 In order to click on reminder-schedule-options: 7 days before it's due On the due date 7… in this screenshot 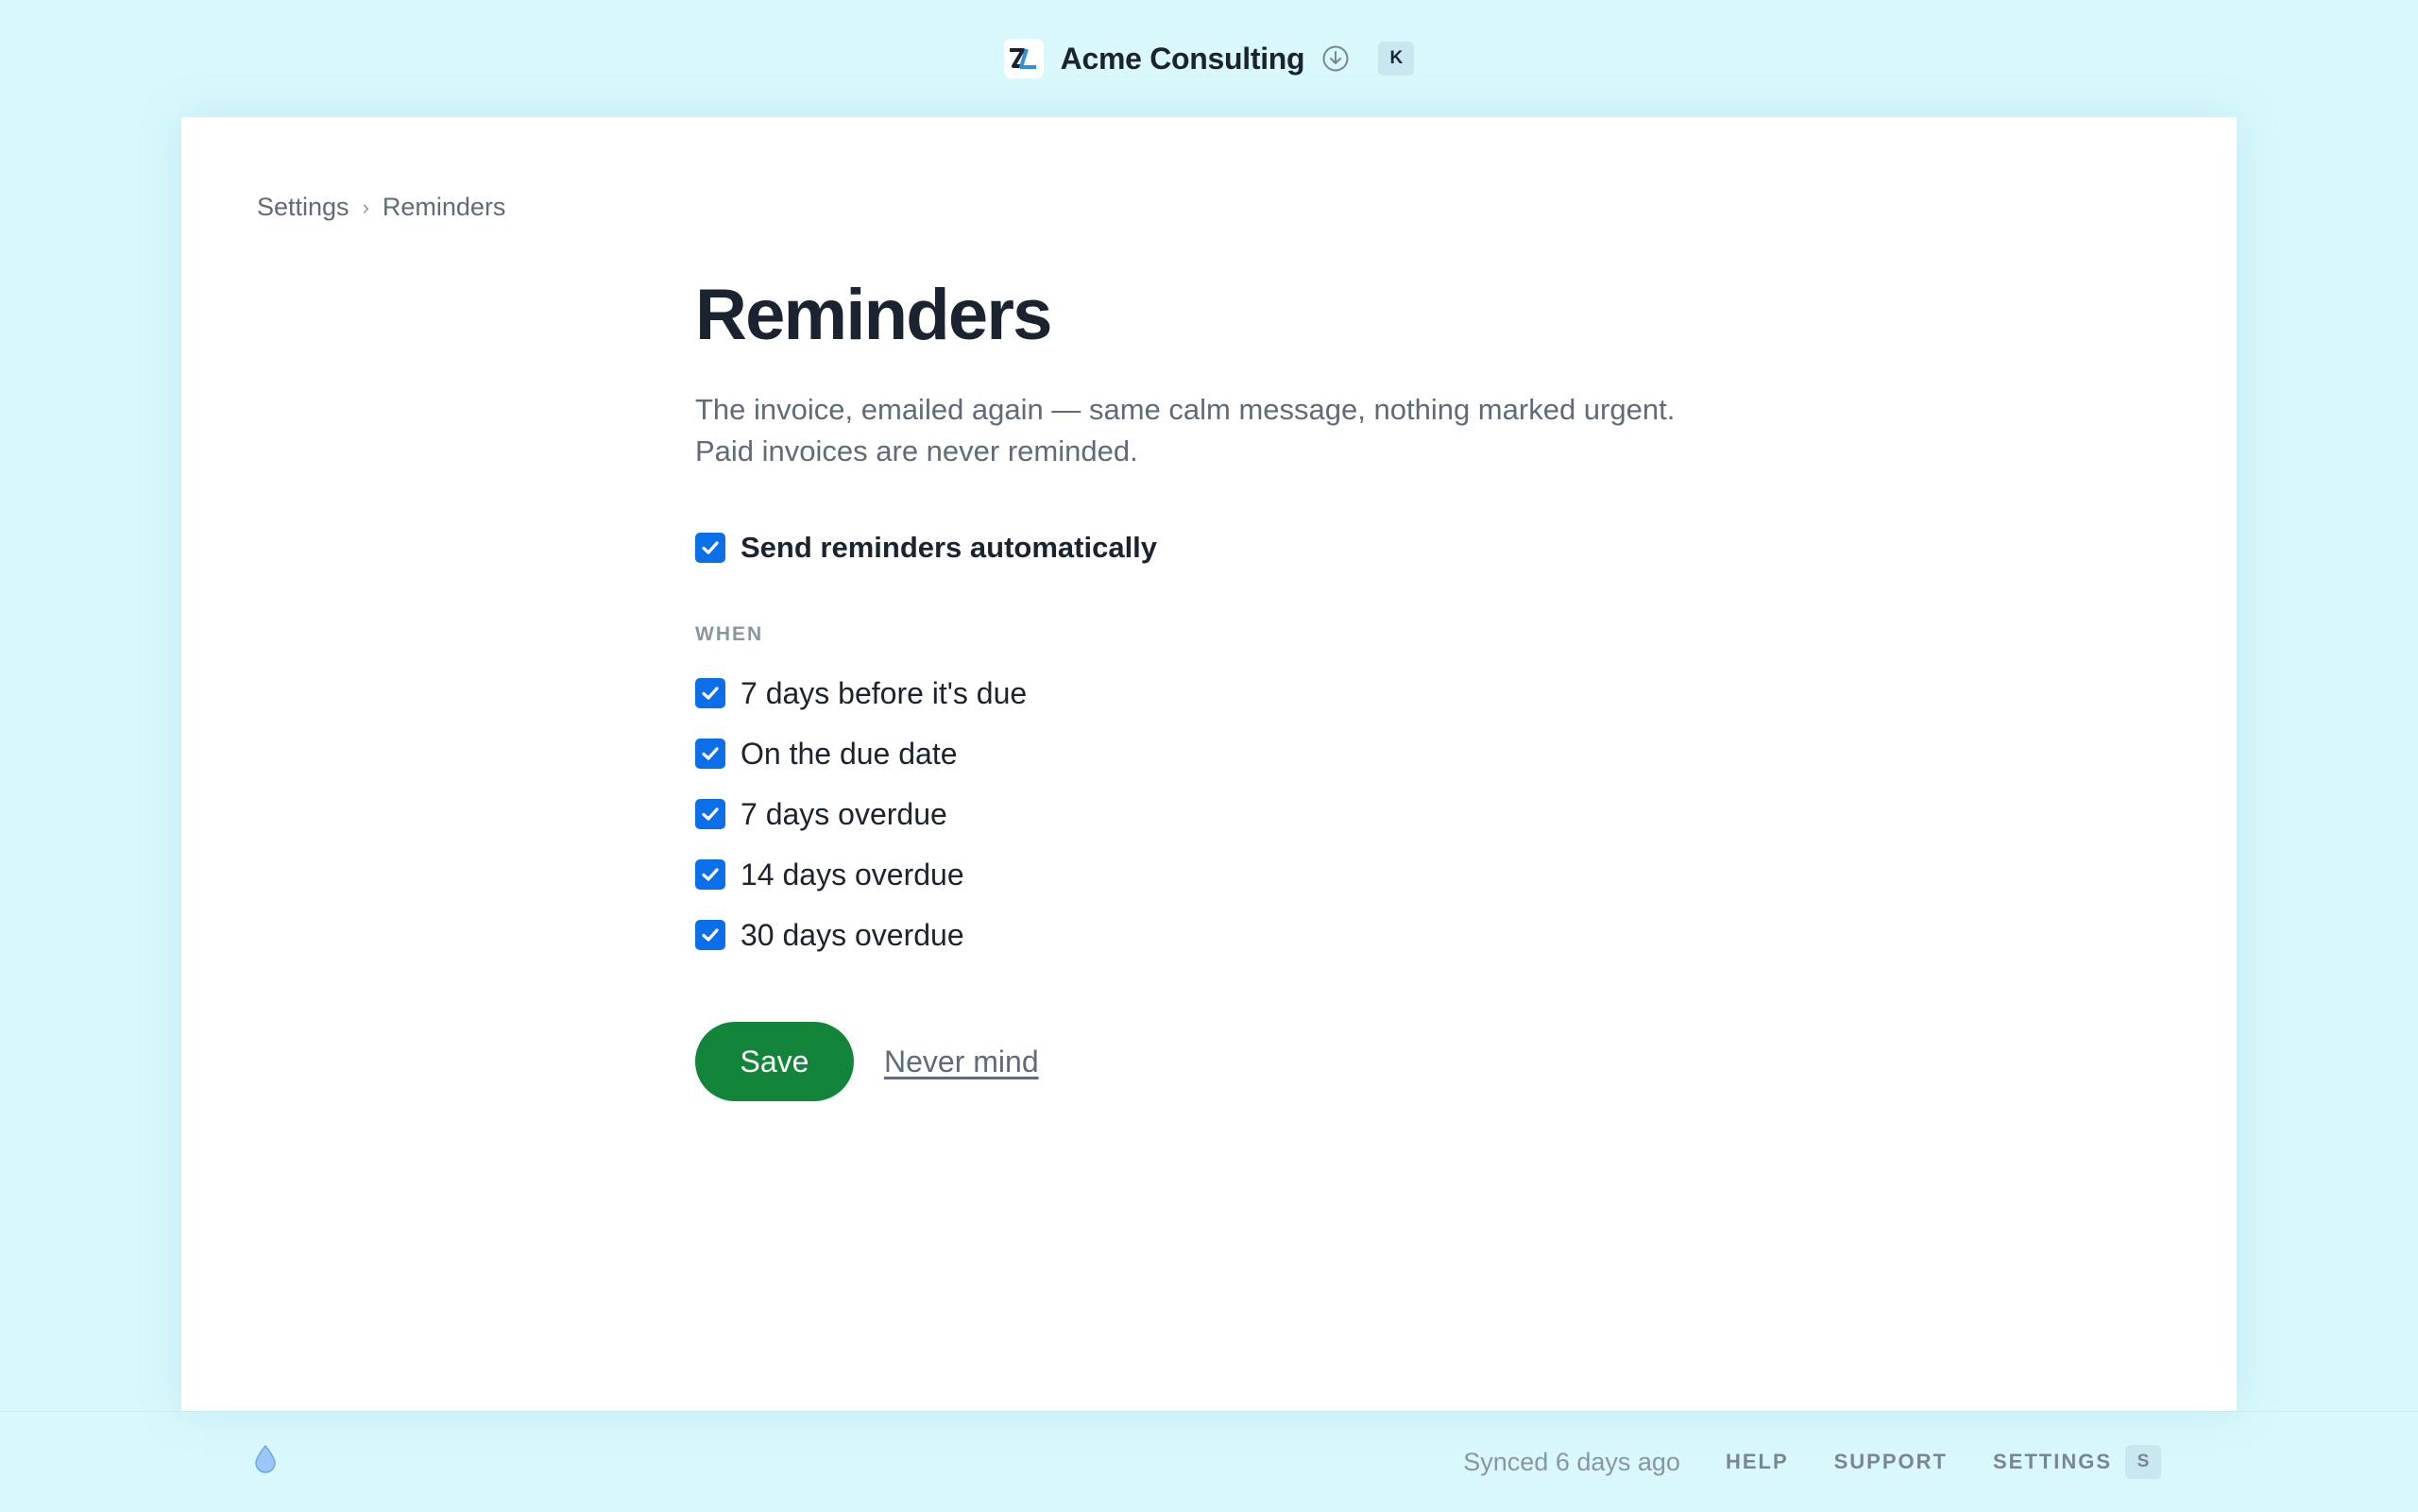, I will do `click(1262, 814)`.